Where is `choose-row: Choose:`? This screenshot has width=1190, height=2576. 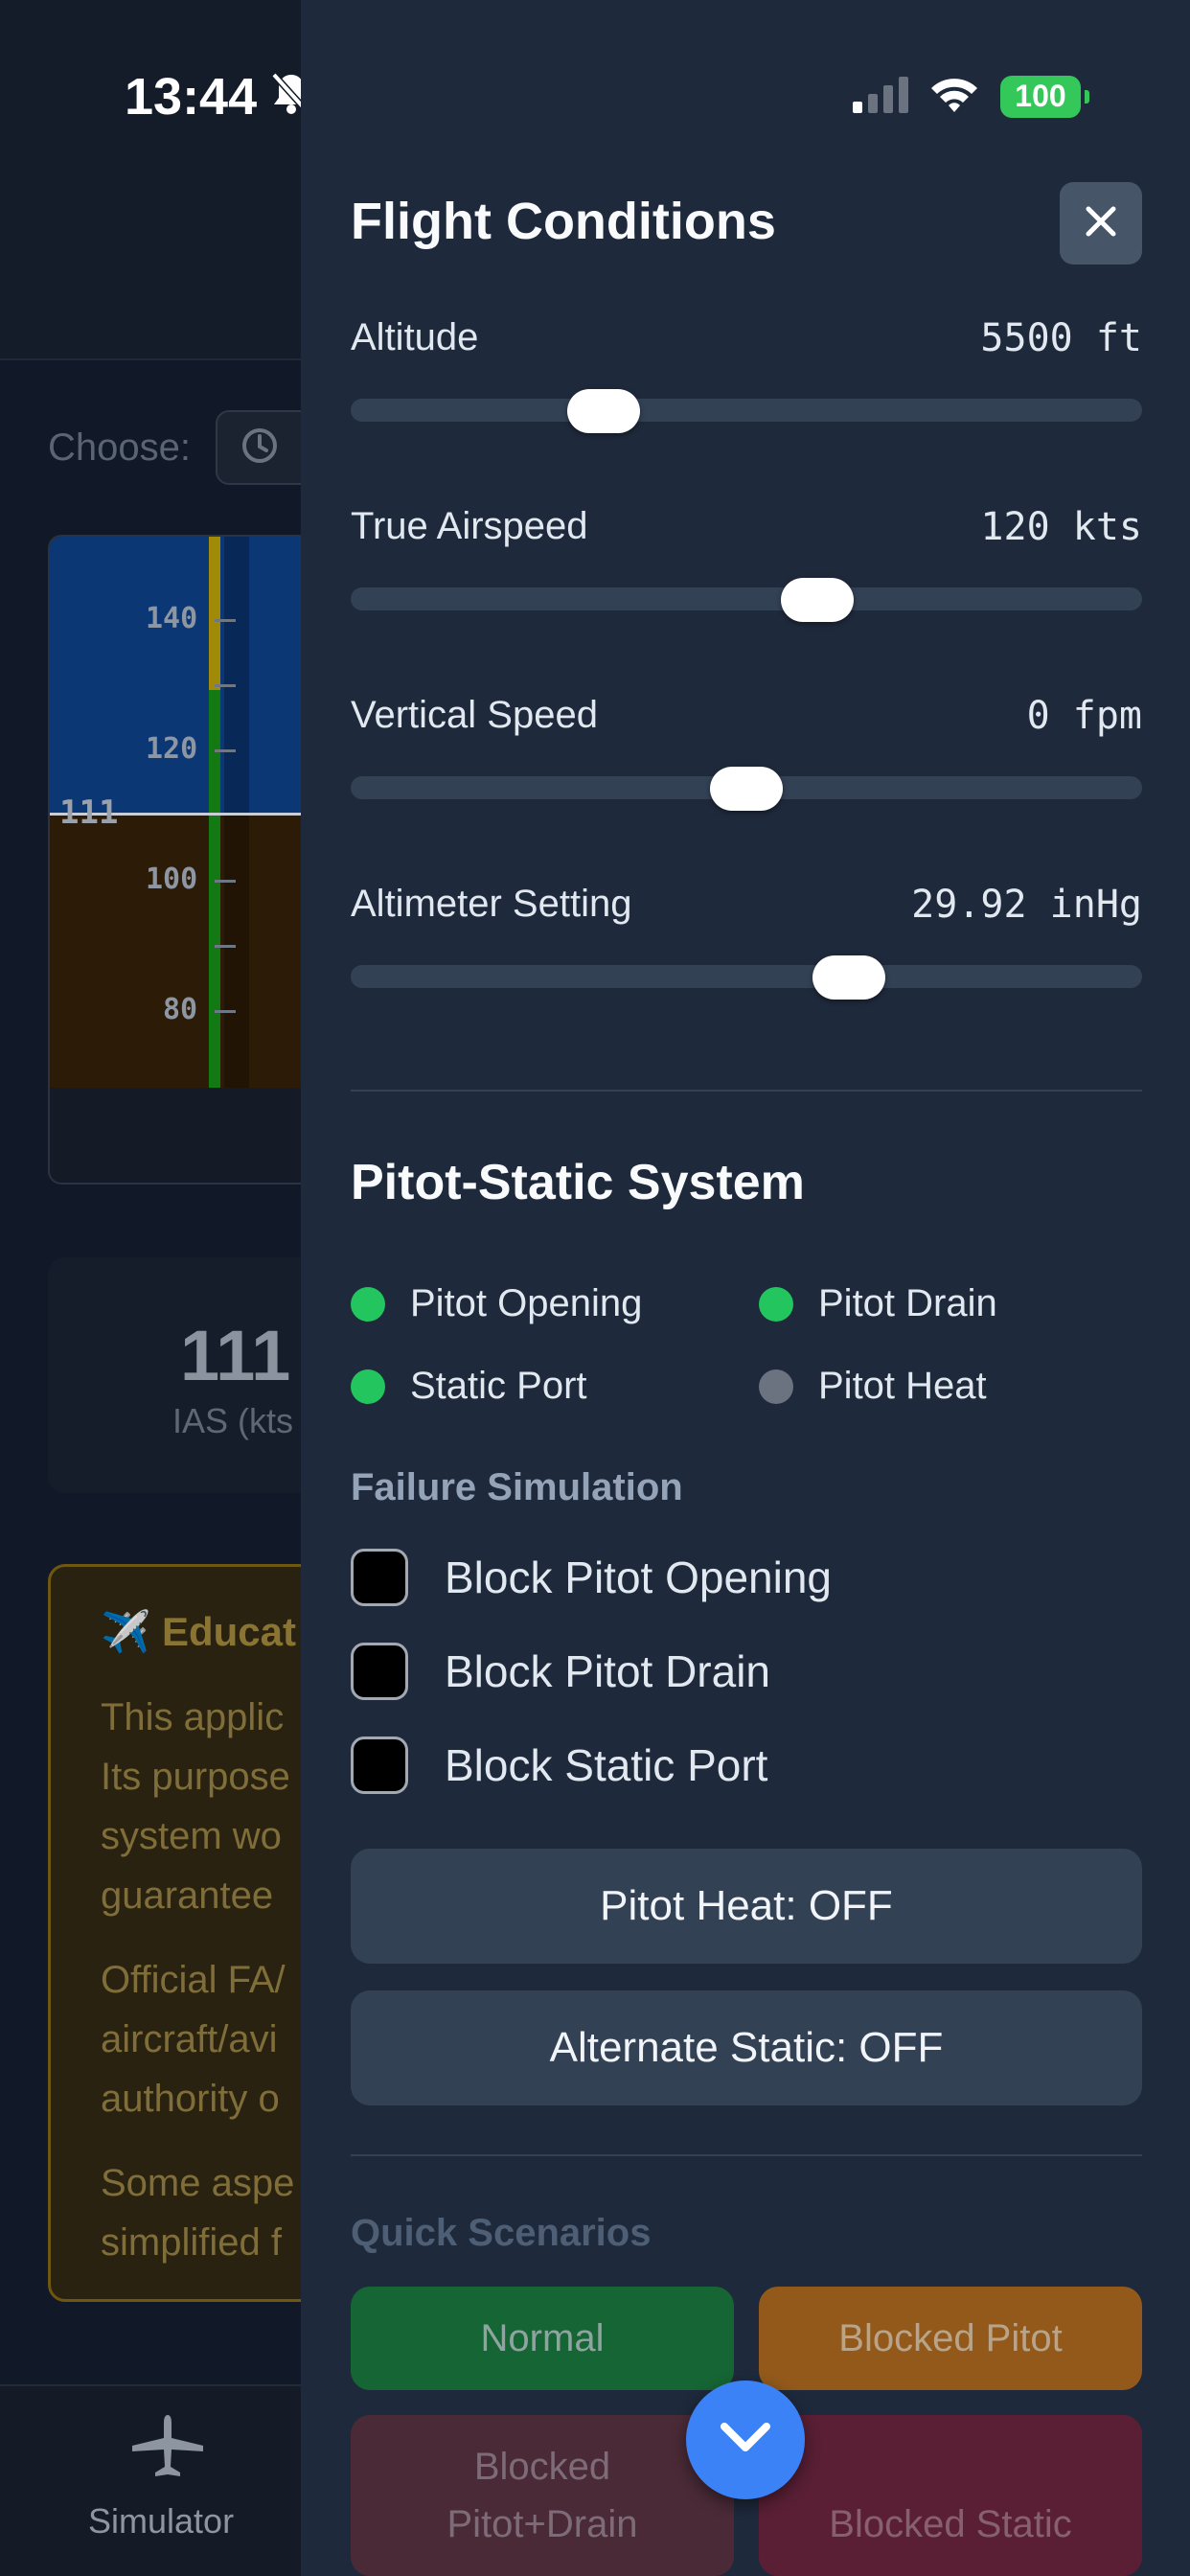
choose-row: Choose: is located at coordinates (185, 447).